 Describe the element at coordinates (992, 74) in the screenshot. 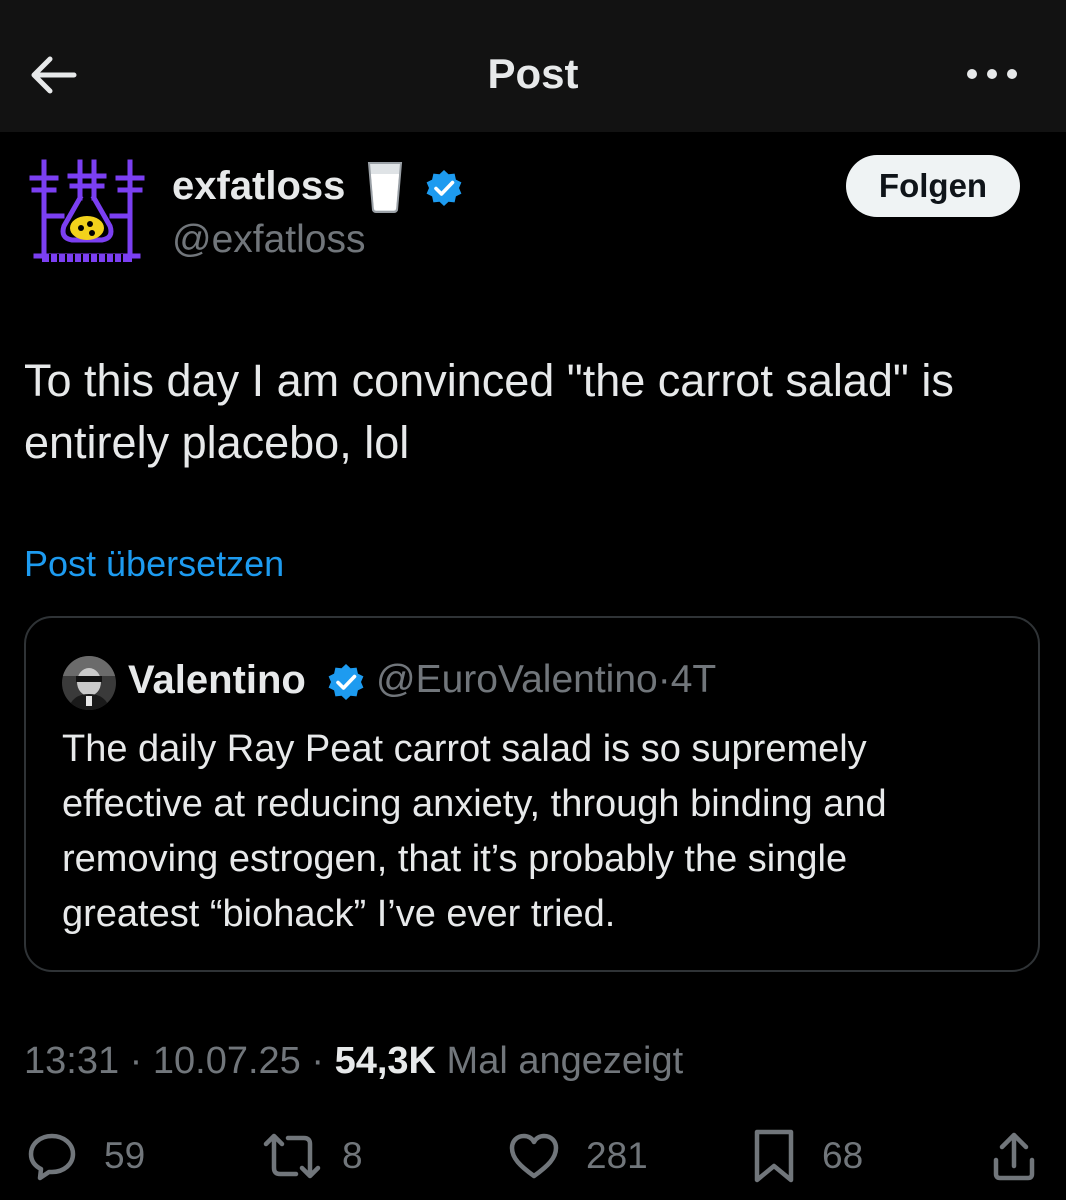

I see `more-options-icon` at that location.